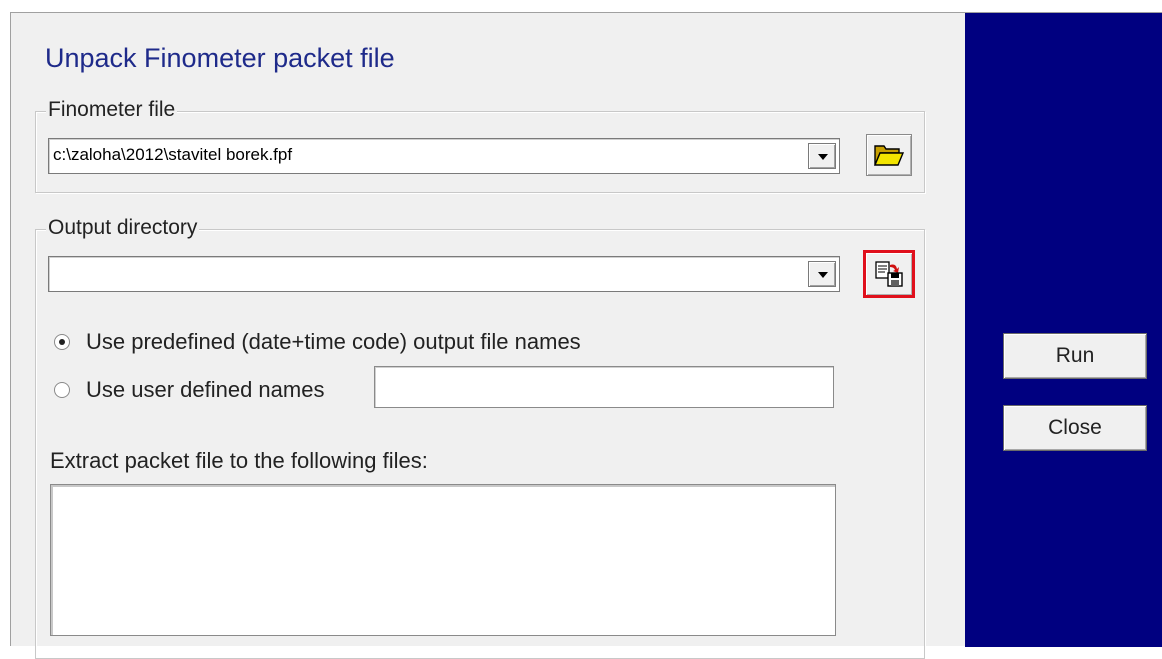  I want to click on output-directory-combo, so click(444, 274).